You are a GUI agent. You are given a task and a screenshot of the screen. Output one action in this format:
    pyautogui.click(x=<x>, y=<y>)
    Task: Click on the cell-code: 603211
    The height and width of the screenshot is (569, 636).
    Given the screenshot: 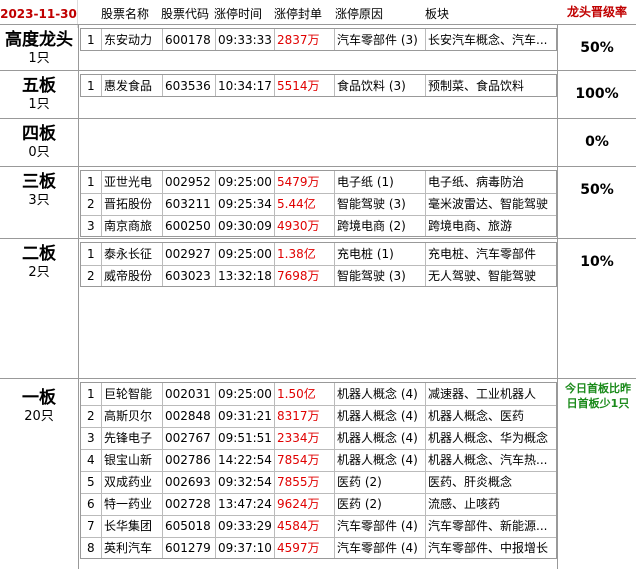 What is the action you would take?
    pyautogui.click(x=188, y=204)
    